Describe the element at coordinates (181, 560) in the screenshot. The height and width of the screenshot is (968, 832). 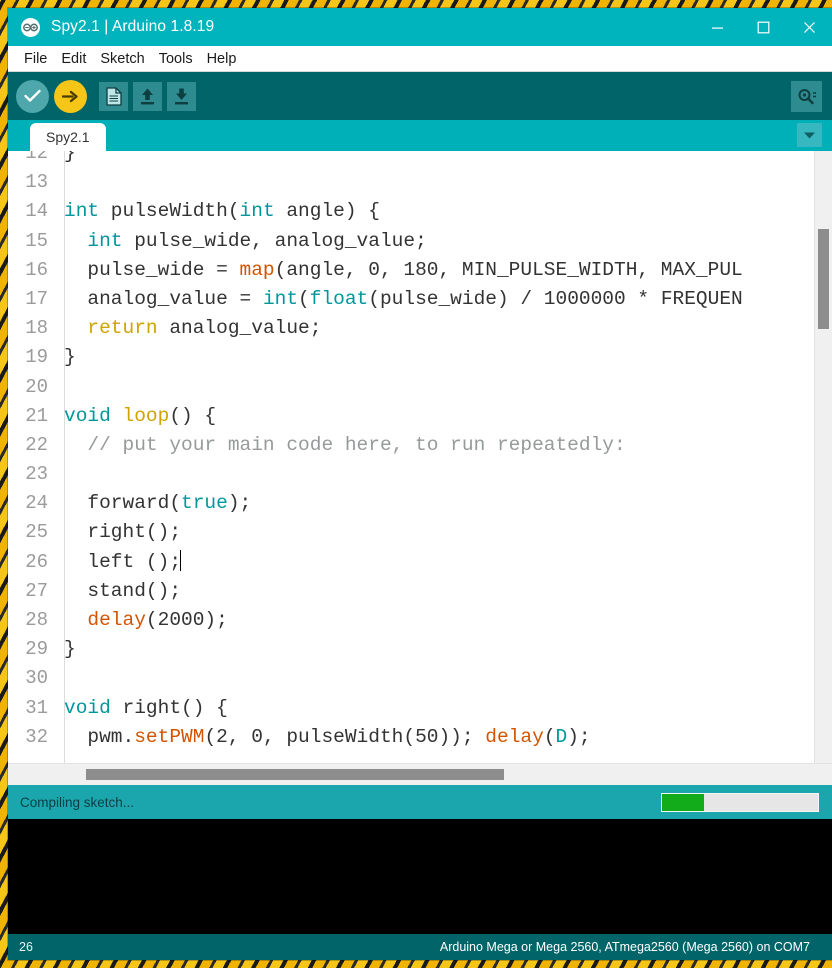
I see `text-caret` at that location.